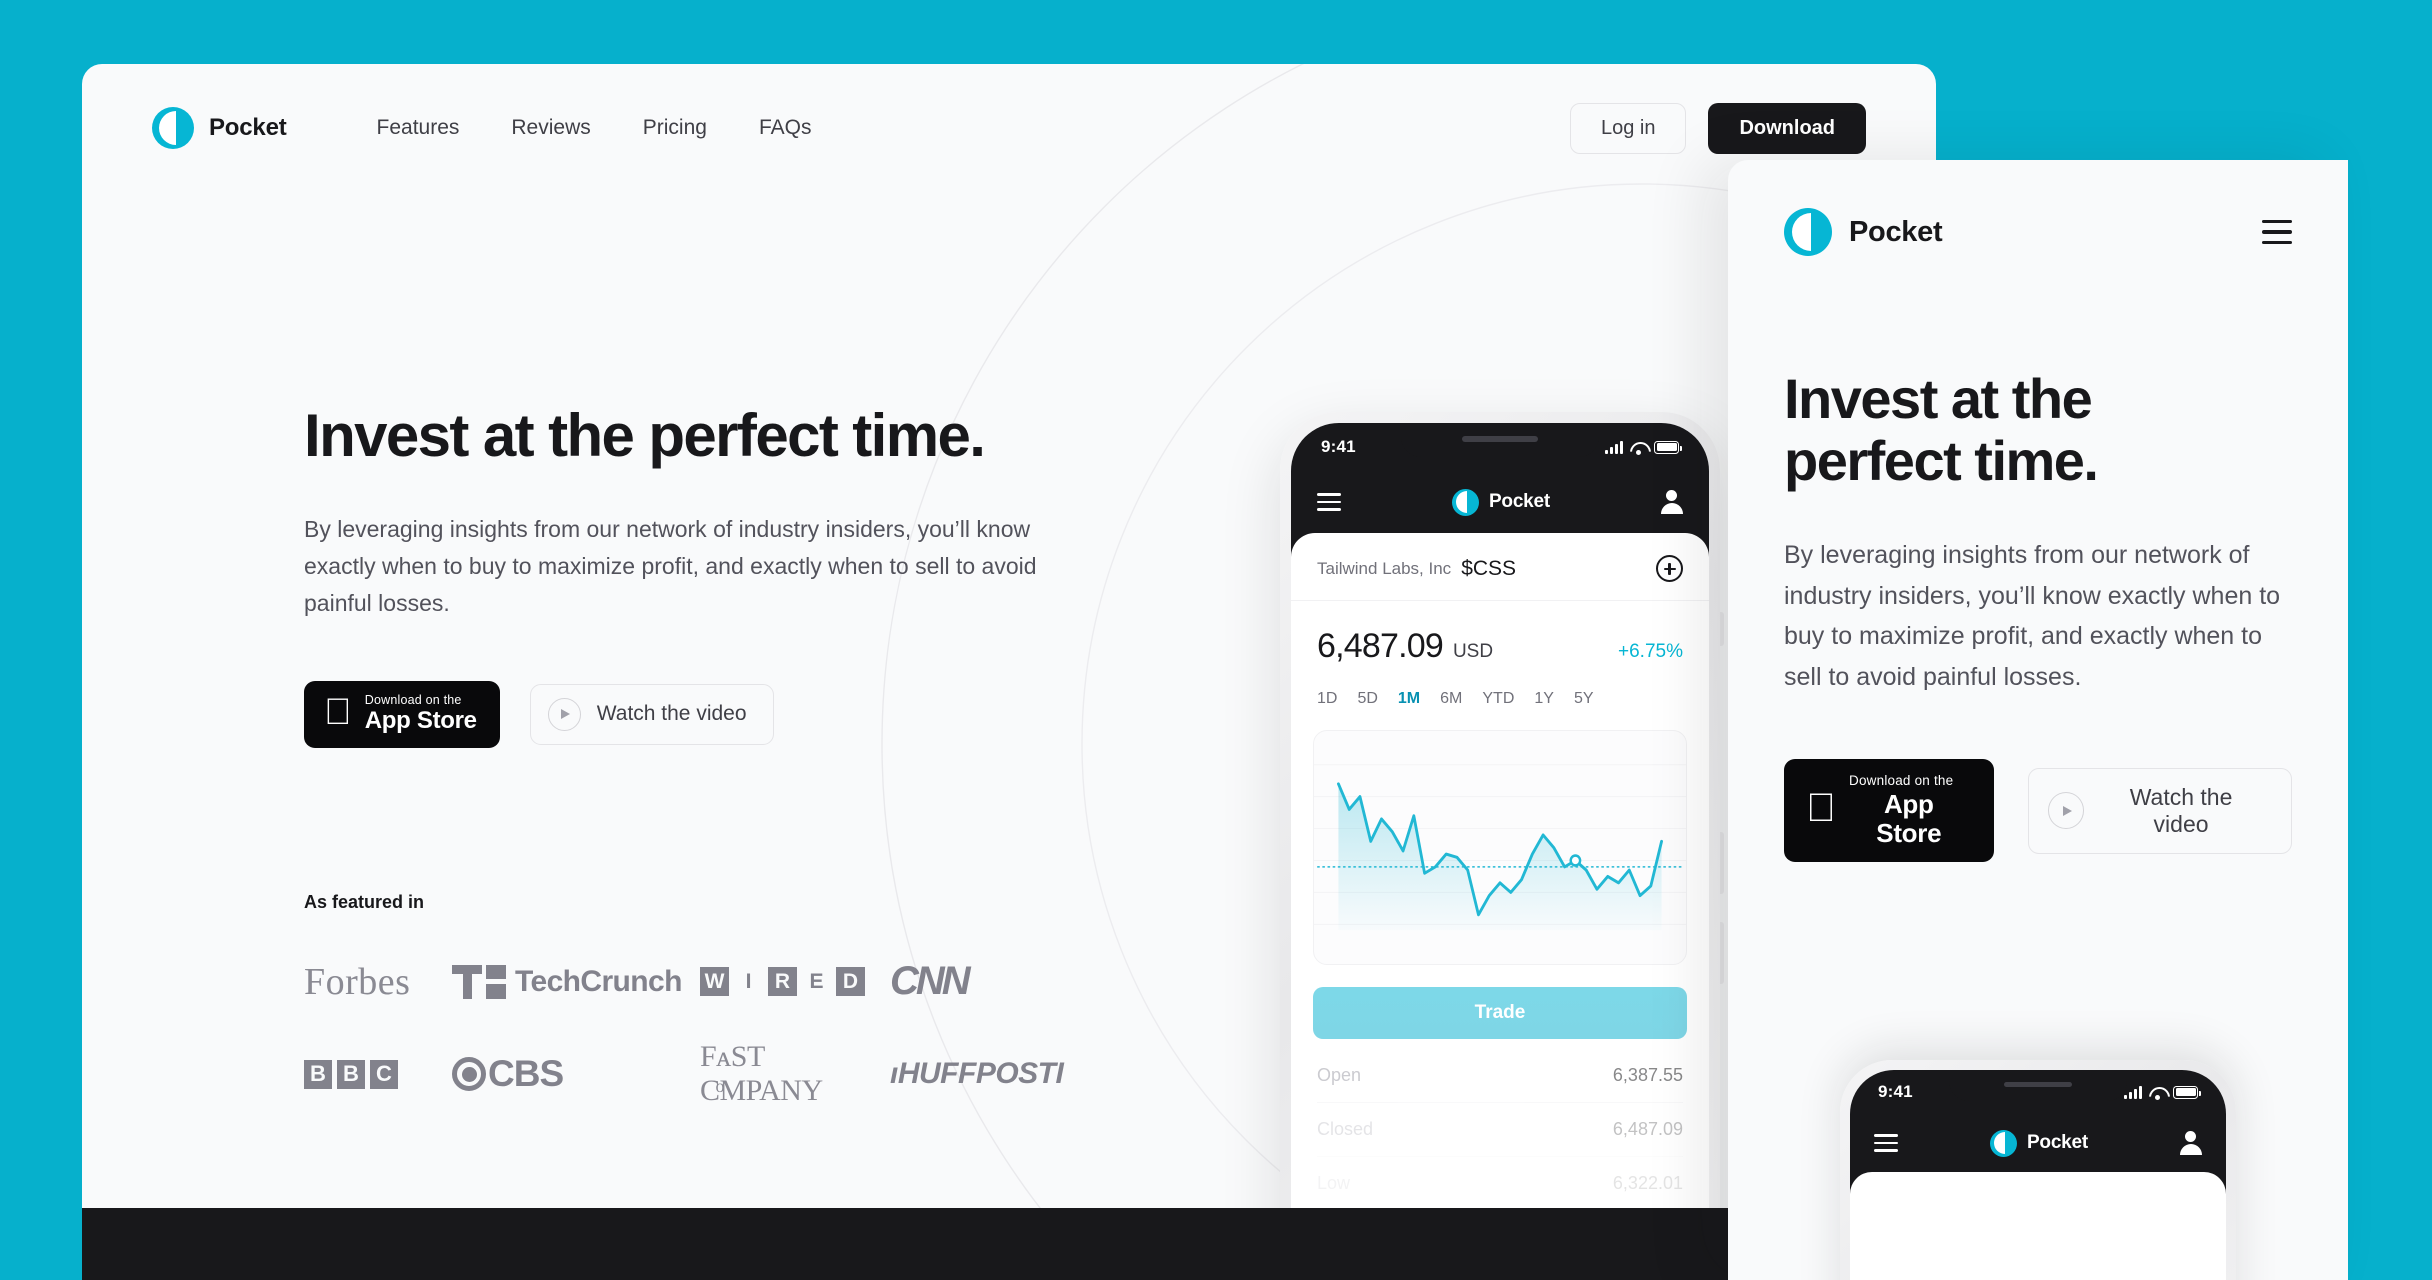 Image resolution: width=2432 pixels, height=1280 pixels. Describe the element at coordinates (357, 981) in the screenshot. I see `press-logo-forbes: Forbes` at that location.